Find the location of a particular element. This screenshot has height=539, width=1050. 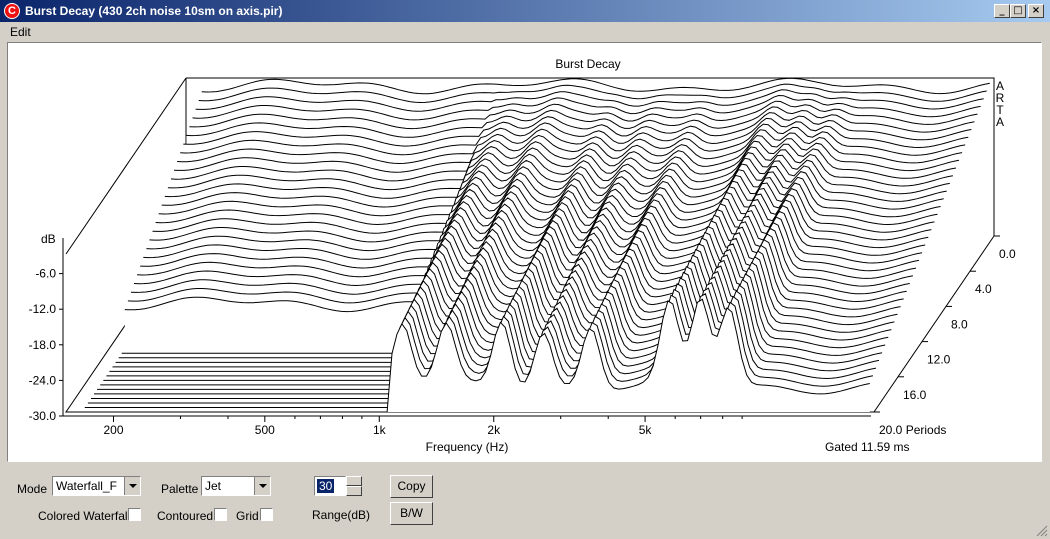

y-tick-label: -12.0 is located at coordinates (43, 309).